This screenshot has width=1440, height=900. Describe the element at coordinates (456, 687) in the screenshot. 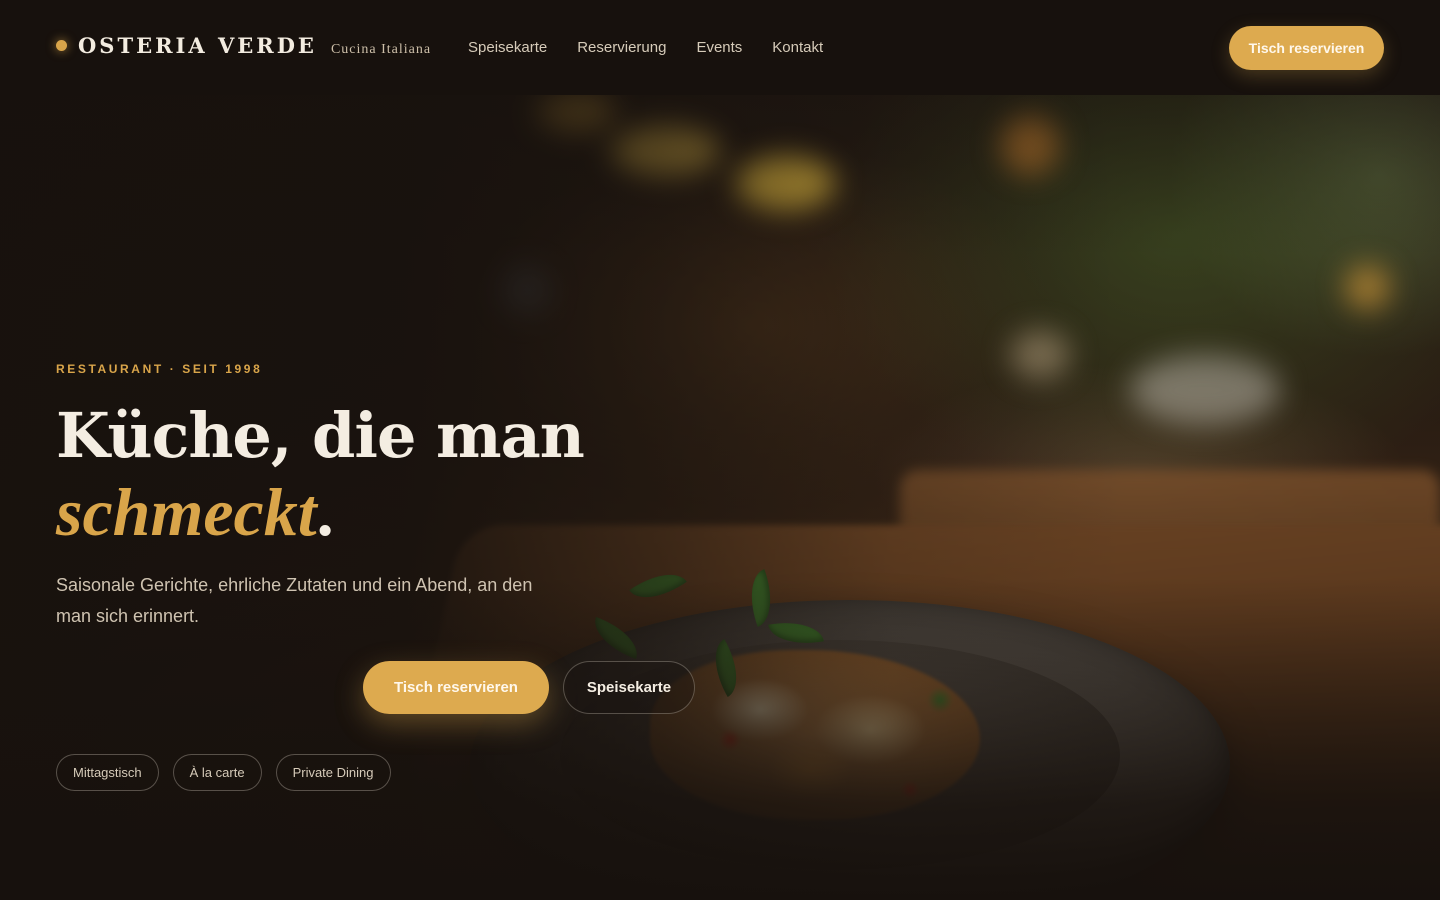

I see `reserve-table-button: Tisch reservieren` at that location.